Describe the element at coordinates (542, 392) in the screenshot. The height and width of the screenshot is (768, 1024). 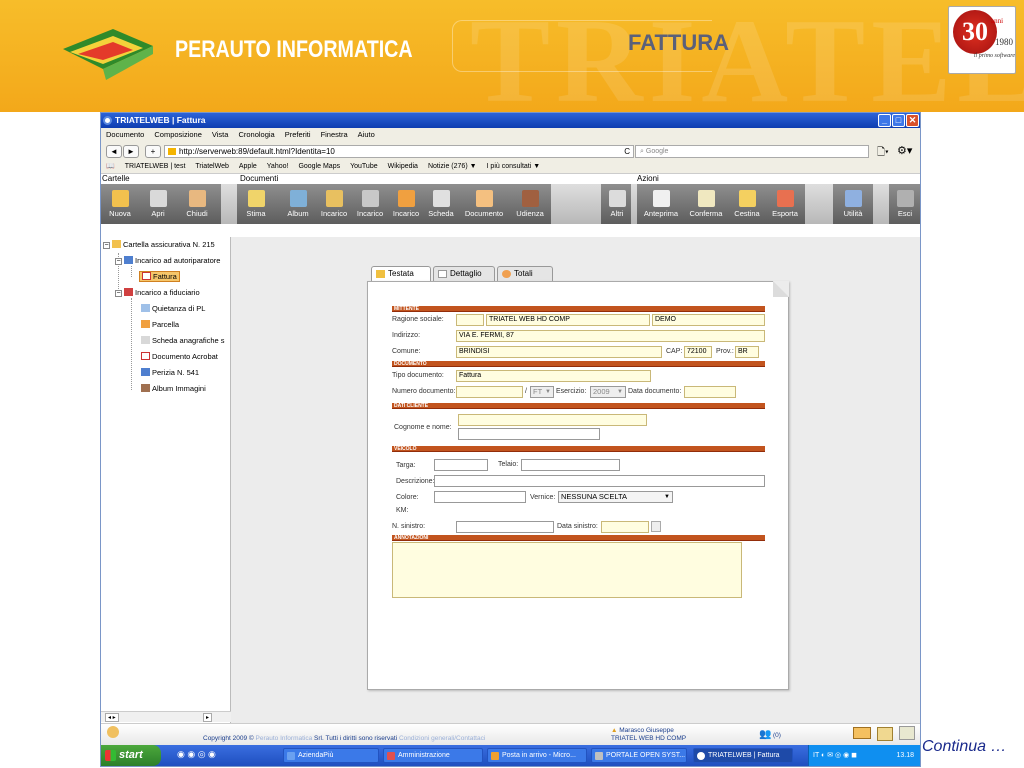
I see `serie-select: FT ▼` at that location.